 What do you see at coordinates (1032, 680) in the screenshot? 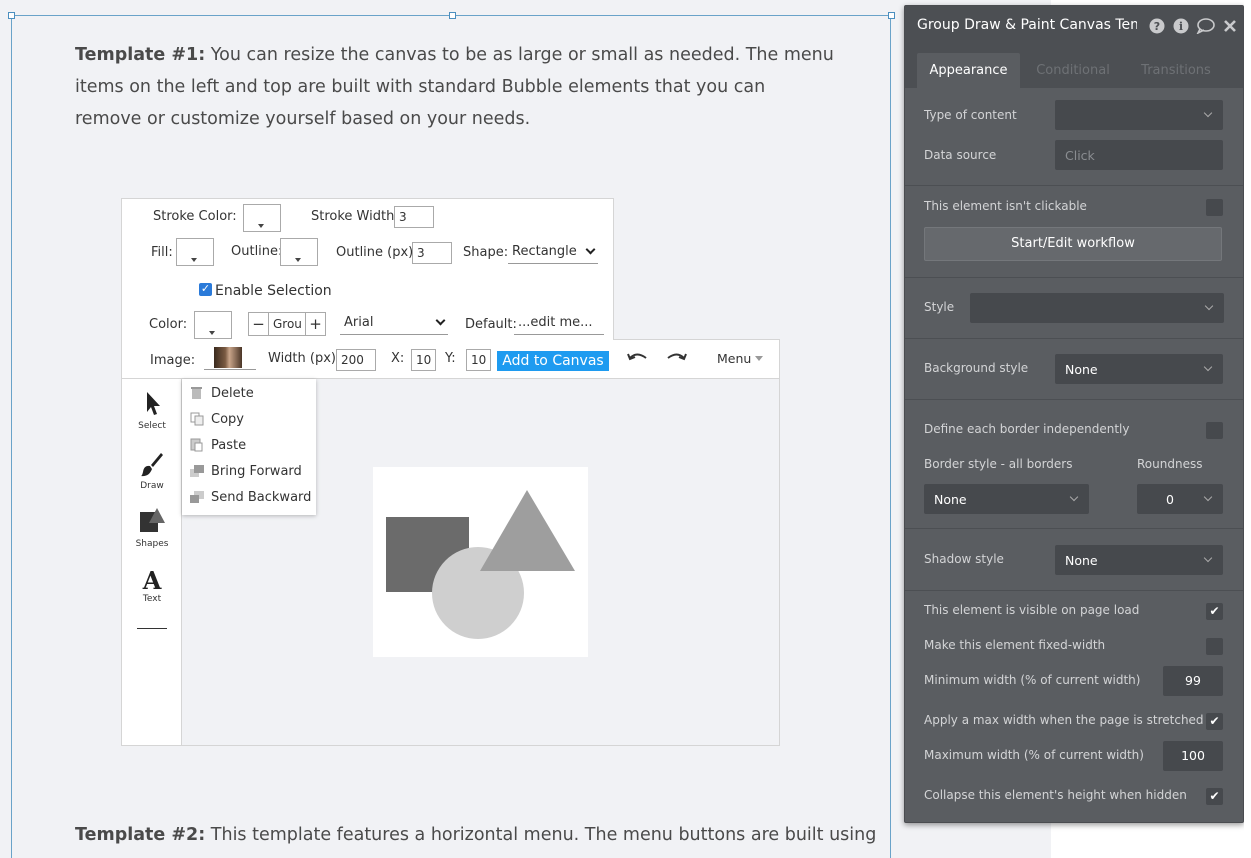
I see `min-width-label: Minimum width (% of current width)` at bounding box center [1032, 680].